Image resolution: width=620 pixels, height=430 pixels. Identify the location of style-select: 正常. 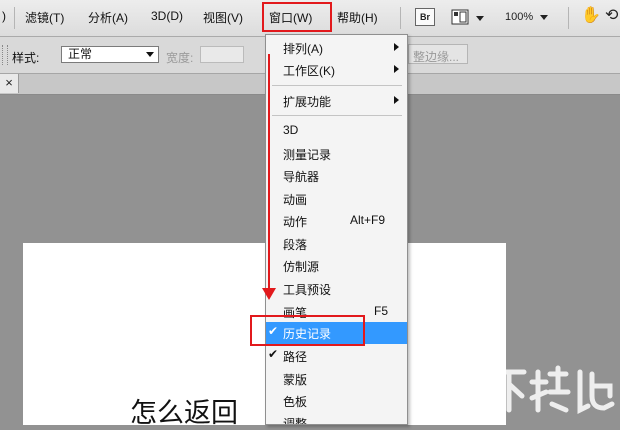
(110, 54).